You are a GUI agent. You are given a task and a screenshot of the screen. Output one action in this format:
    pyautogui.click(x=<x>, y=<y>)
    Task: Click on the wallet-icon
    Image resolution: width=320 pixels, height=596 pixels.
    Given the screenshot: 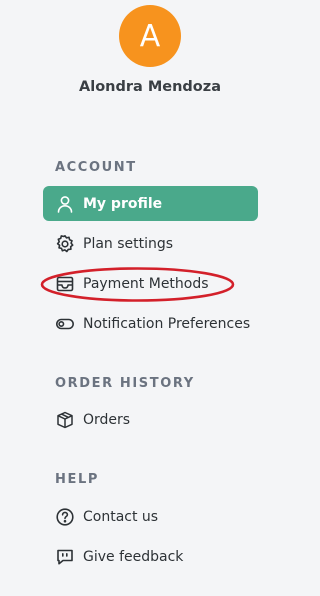 What is the action you would take?
    pyautogui.click(x=65, y=284)
    